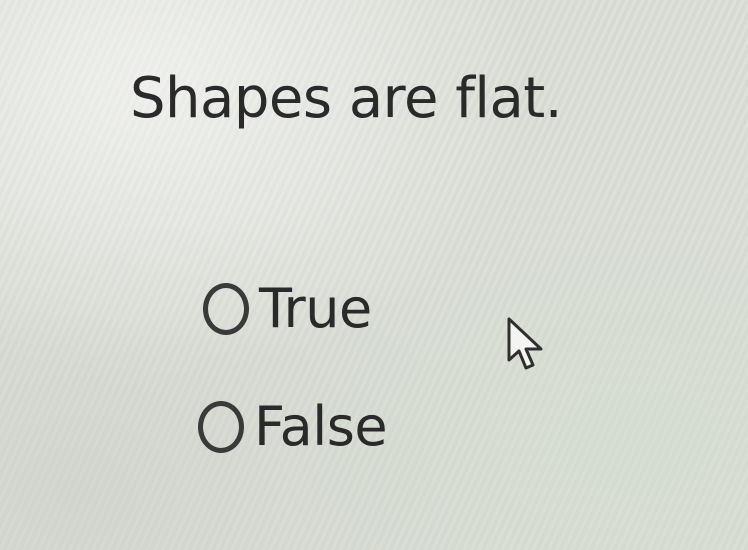 This screenshot has height=550, width=748. I want to click on radio-button-true, so click(226, 309).